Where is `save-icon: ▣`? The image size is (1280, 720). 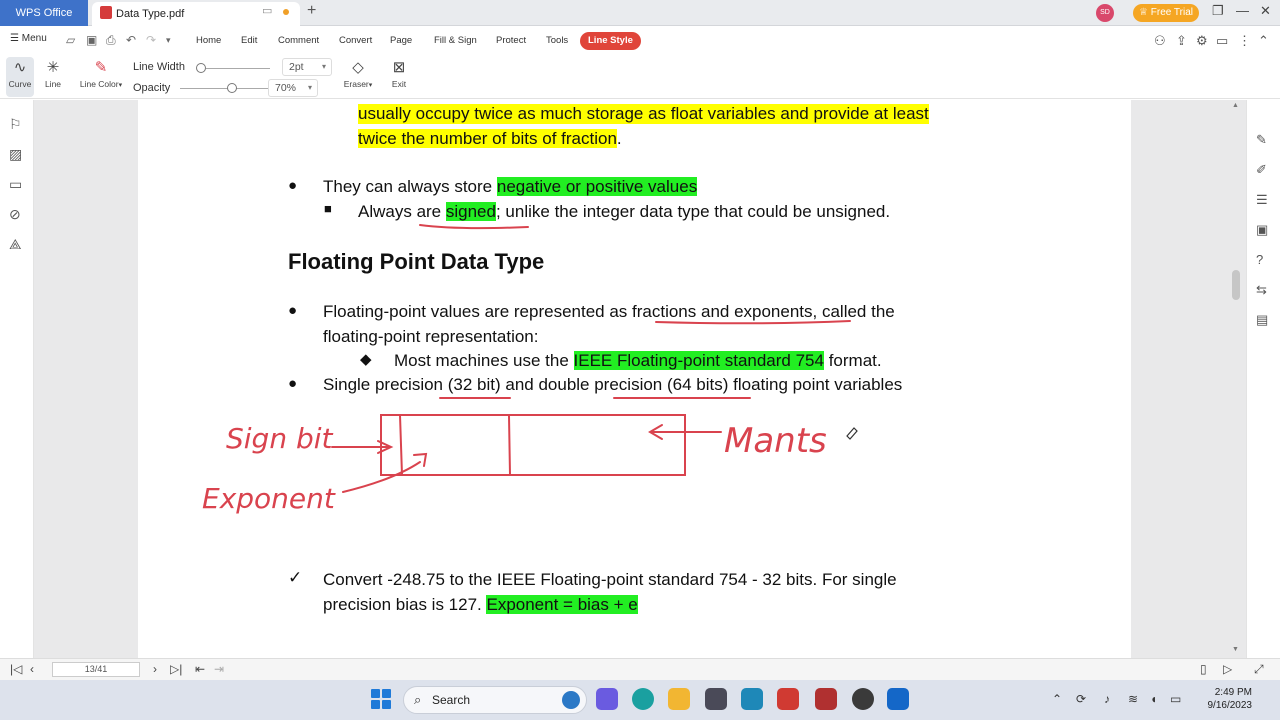
save-icon: ▣ is located at coordinates (91, 40).